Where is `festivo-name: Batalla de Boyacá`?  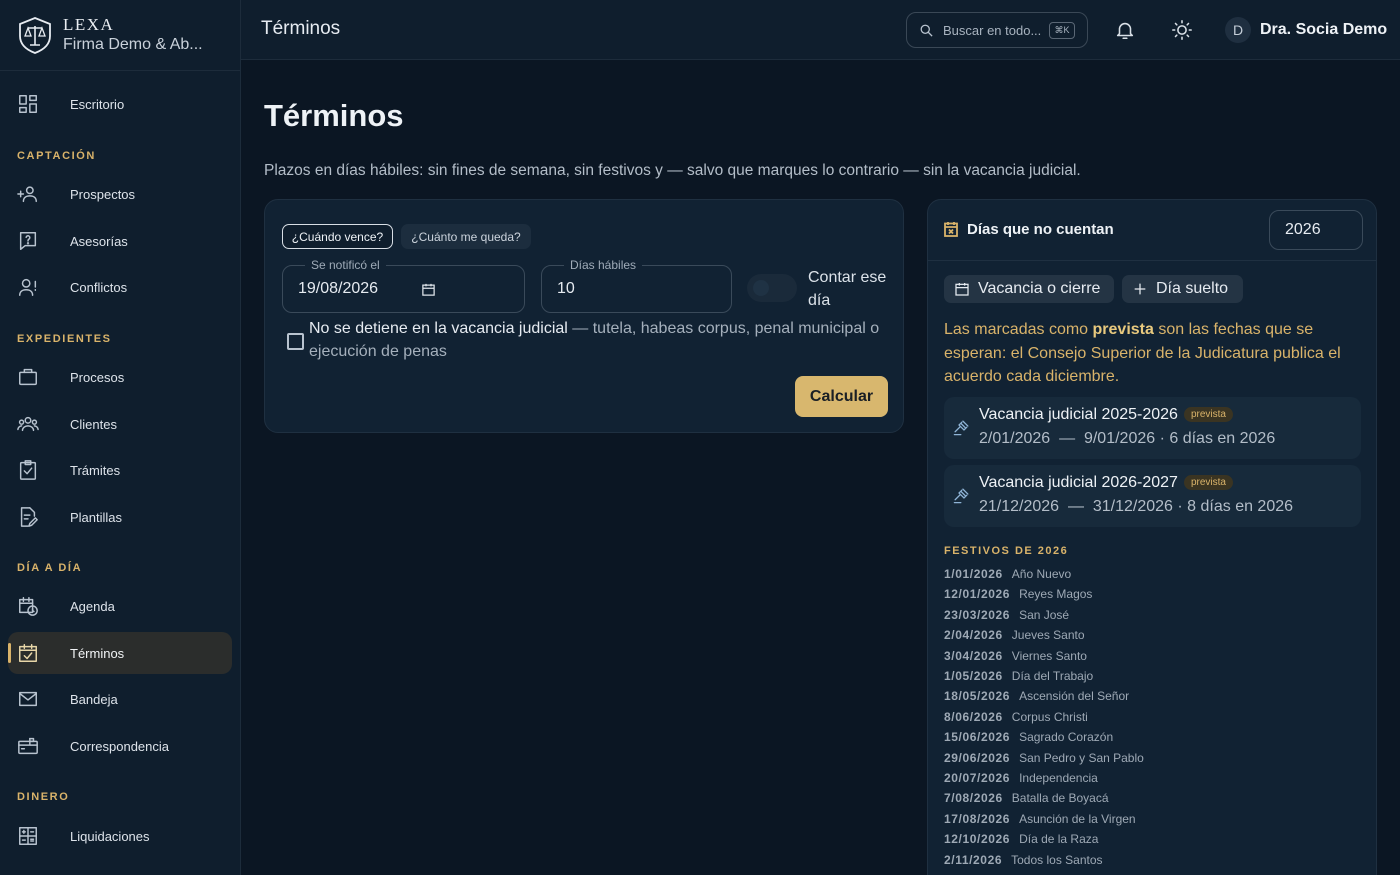 festivo-name: Batalla de Boyacá is located at coordinates (1060, 798).